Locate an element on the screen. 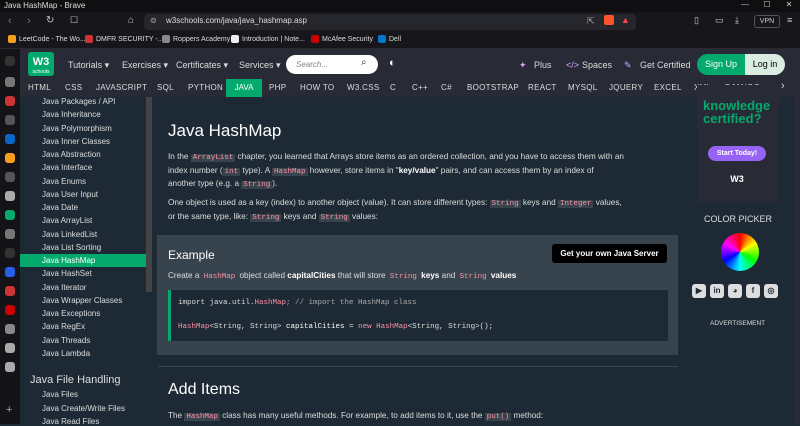 The height and width of the screenshot is (426, 800). instagram-icon: ◎ is located at coordinates (771, 291).